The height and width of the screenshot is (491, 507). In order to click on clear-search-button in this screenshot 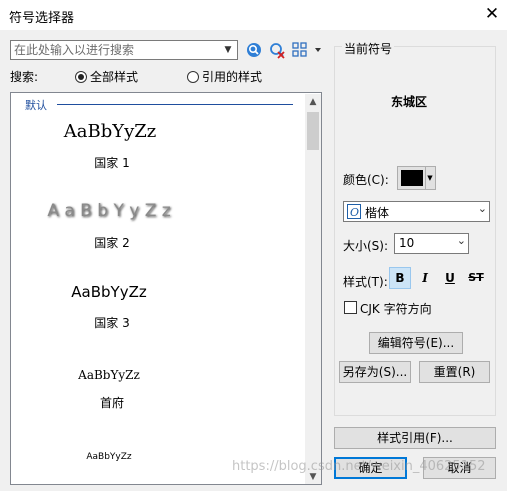, I will do `click(277, 50)`.